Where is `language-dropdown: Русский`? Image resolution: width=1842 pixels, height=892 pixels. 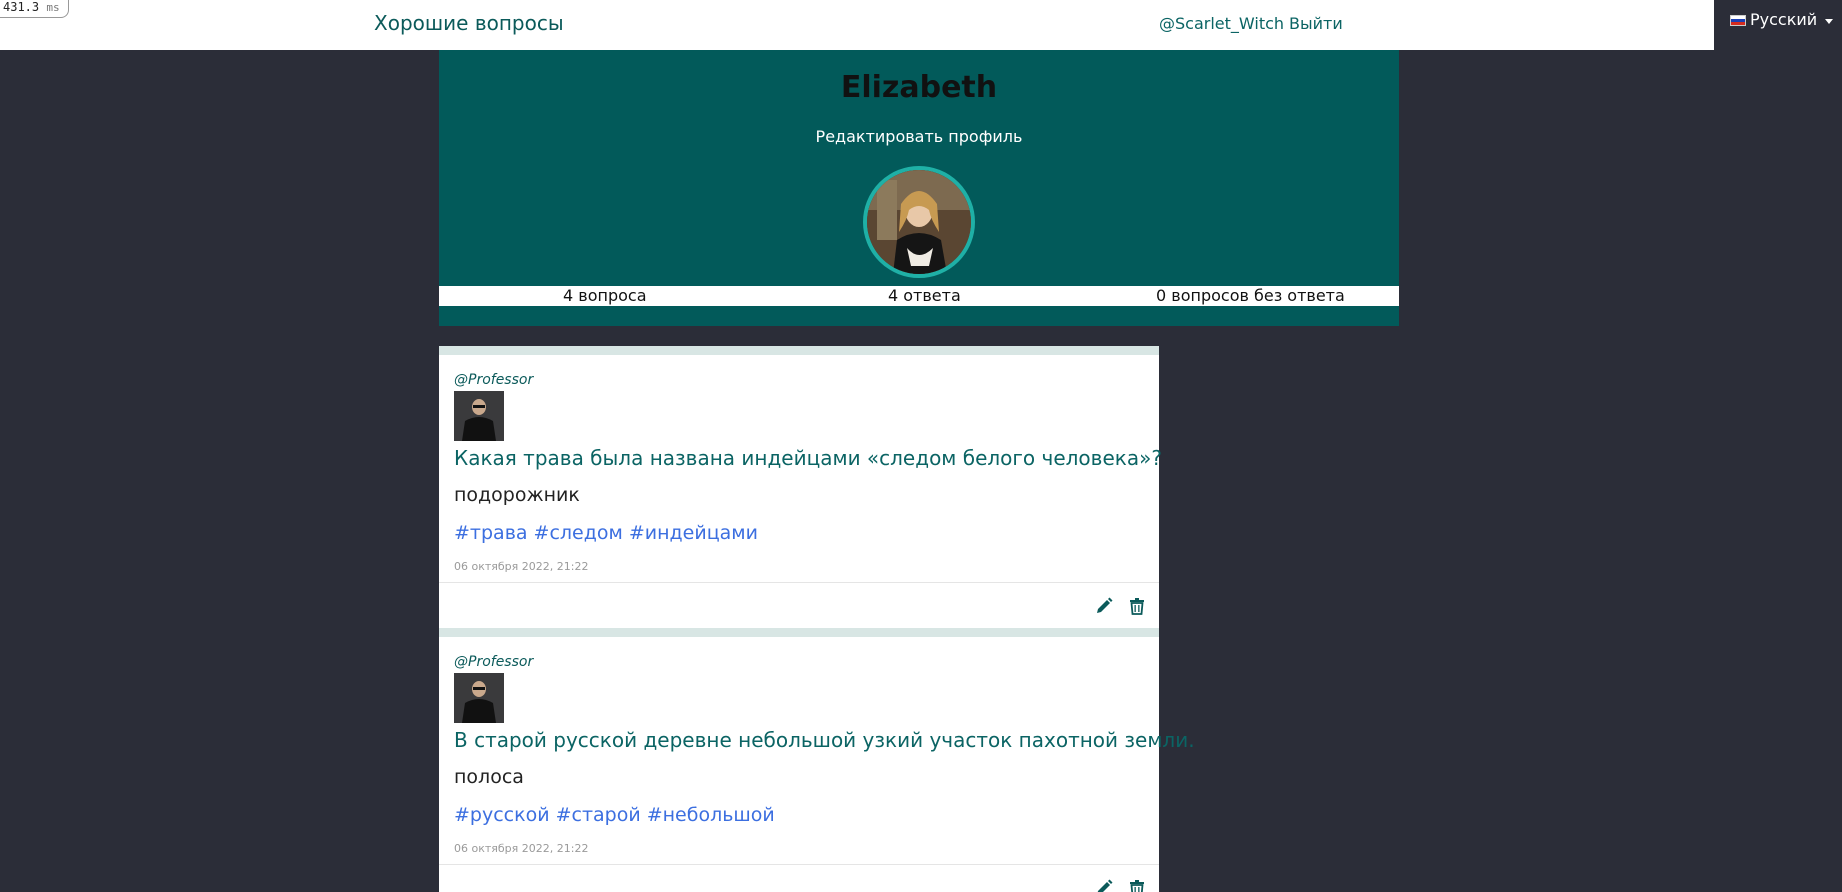 language-dropdown: Русский is located at coordinates (1778, 25).